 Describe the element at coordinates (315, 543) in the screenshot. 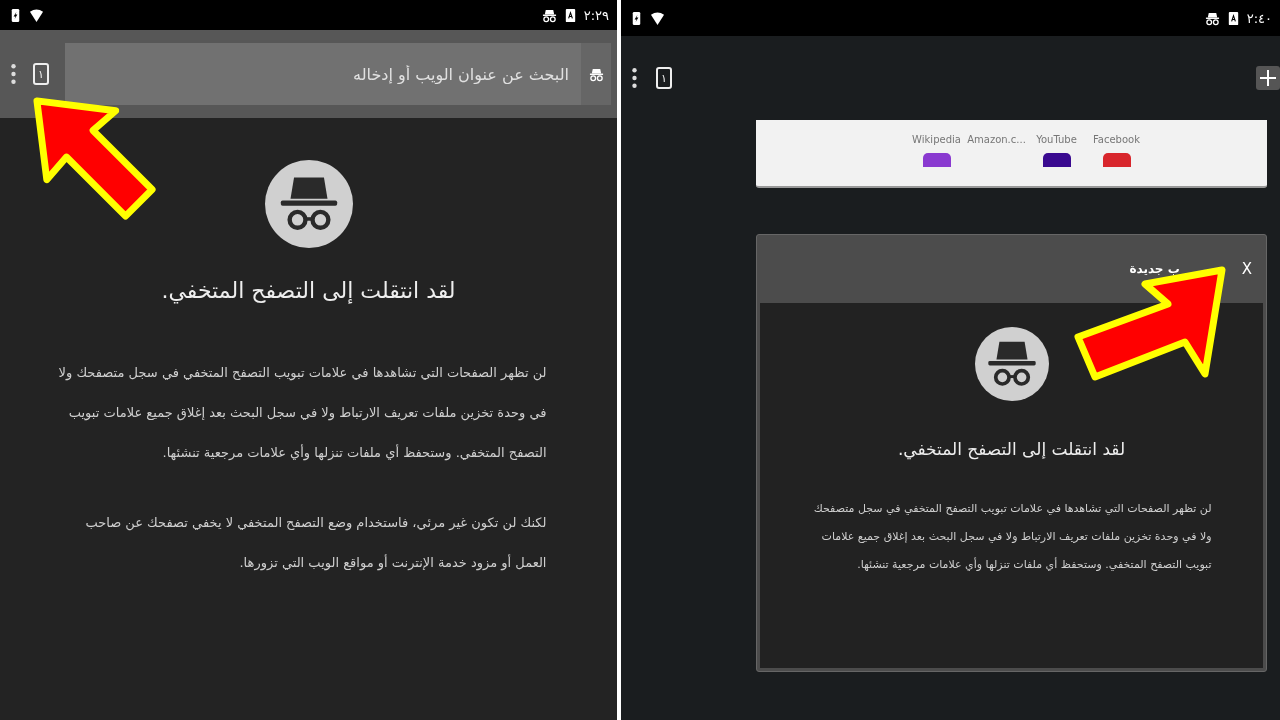

I see `incognito-paragraph: لكنك لن تكون غير مرئي، فاستخدام وضع التصفح المتخفي لا يخفي تصفحك عن صاحب العمل أو مزود خدمة الإنترنت أو مواقع الويب التي تزورها.` at that location.